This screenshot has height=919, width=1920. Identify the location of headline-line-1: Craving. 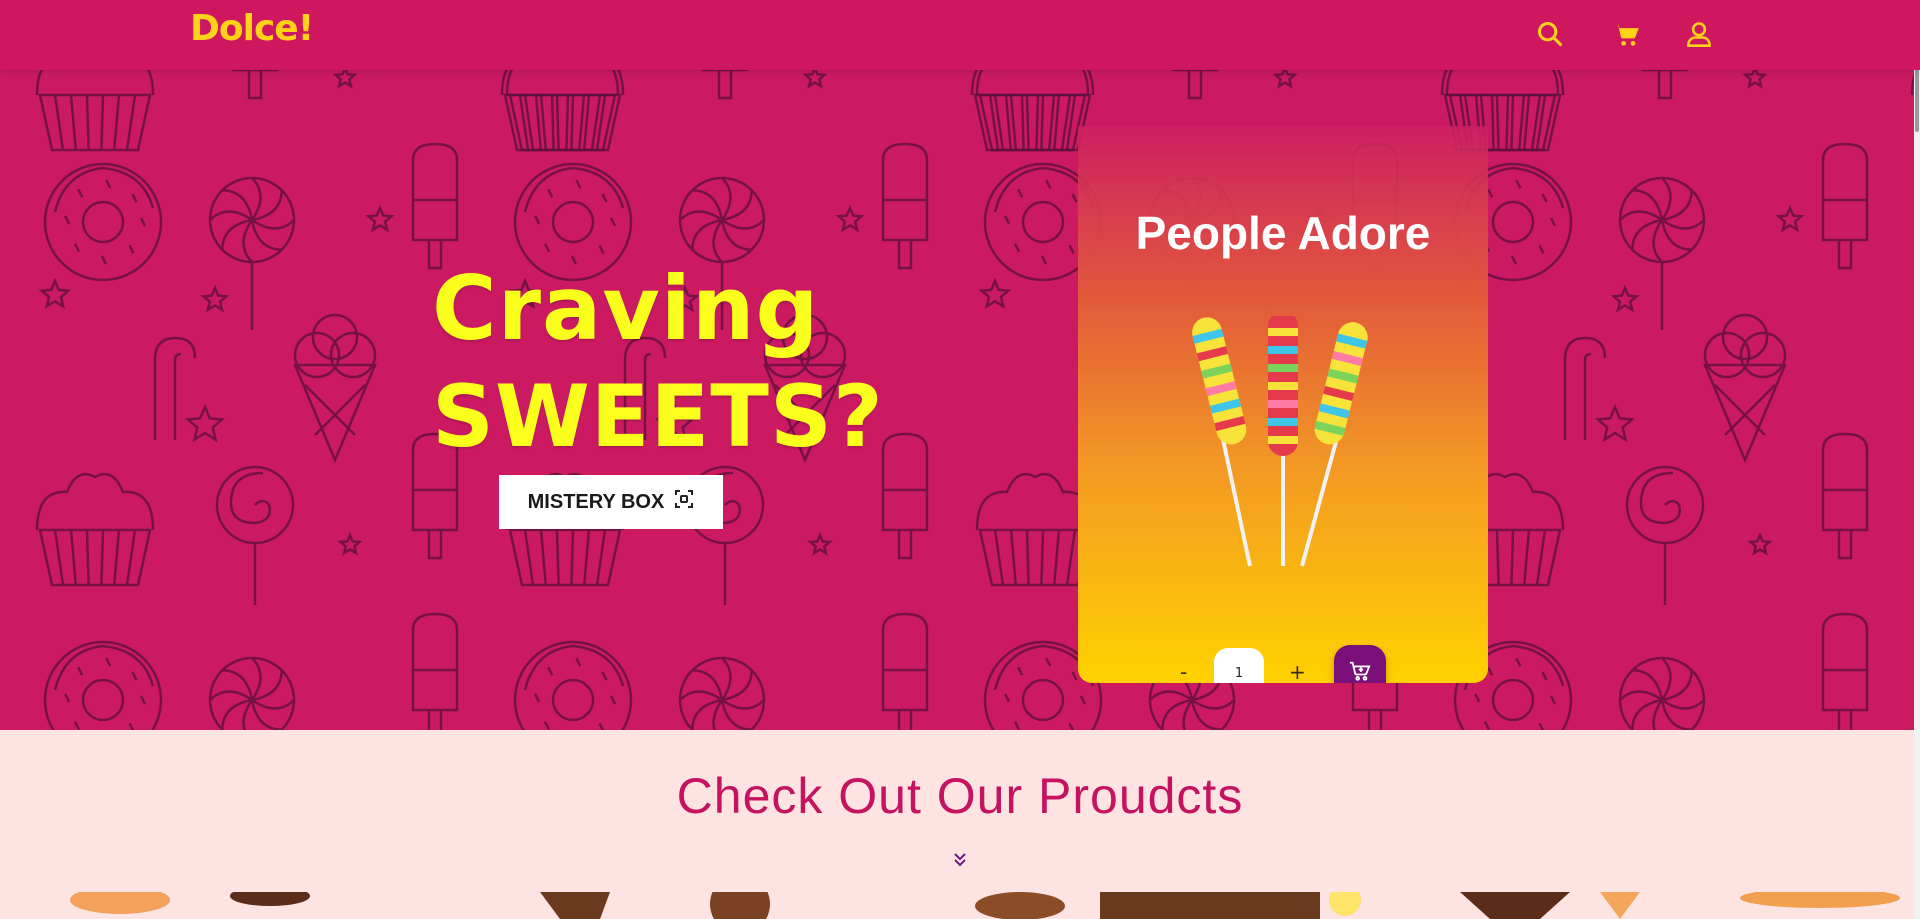
(626, 308).